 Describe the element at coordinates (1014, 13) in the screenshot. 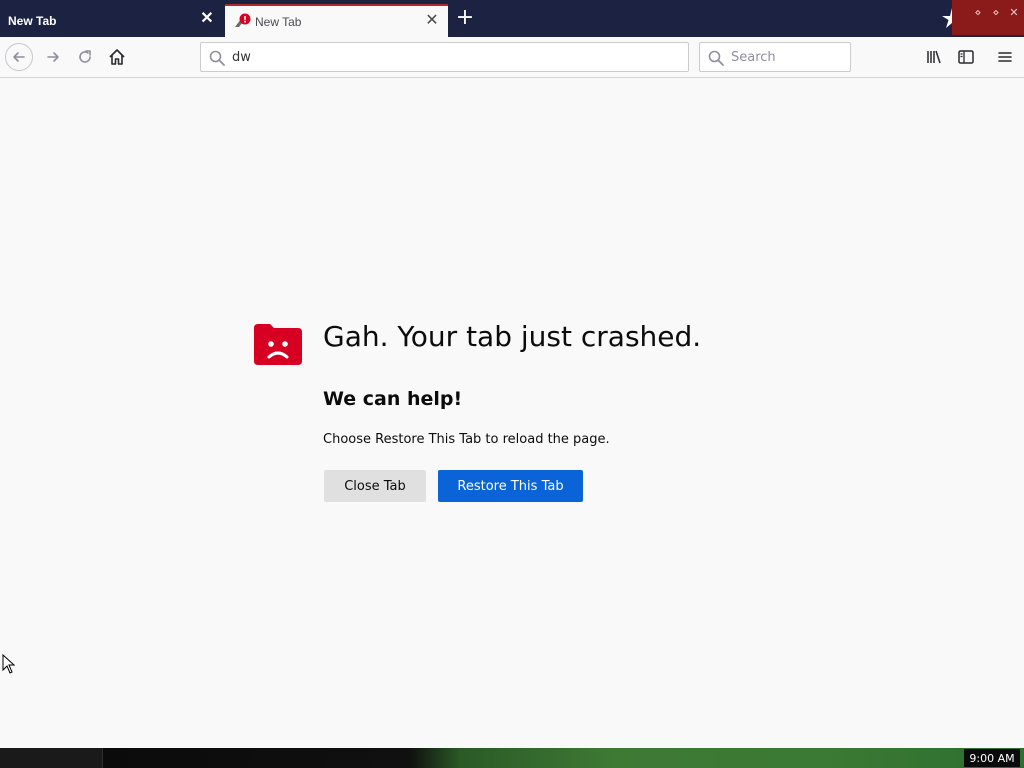

I see `close-window-icon: ✕` at that location.